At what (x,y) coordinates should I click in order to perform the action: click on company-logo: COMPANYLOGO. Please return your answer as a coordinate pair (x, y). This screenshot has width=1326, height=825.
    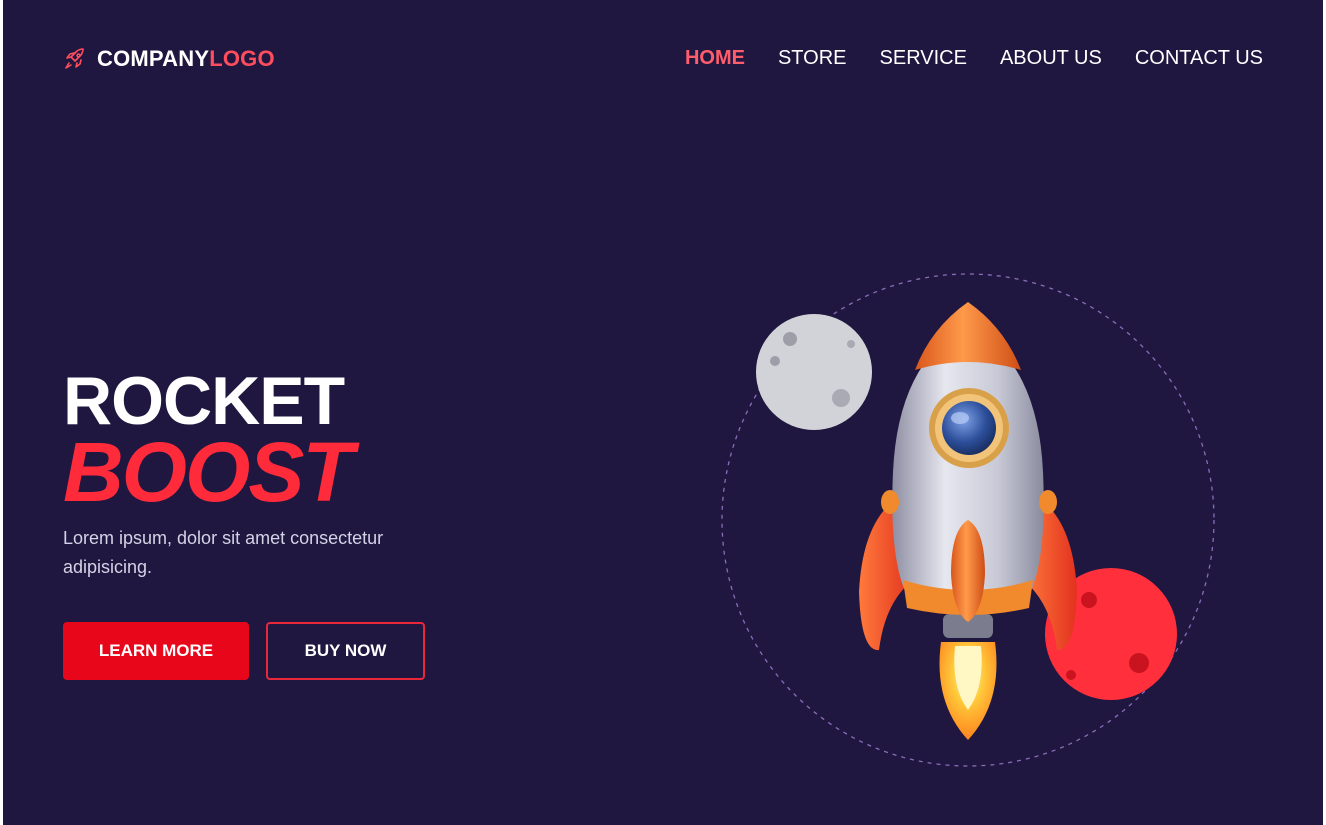
    Looking at the image, I should click on (169, 59).